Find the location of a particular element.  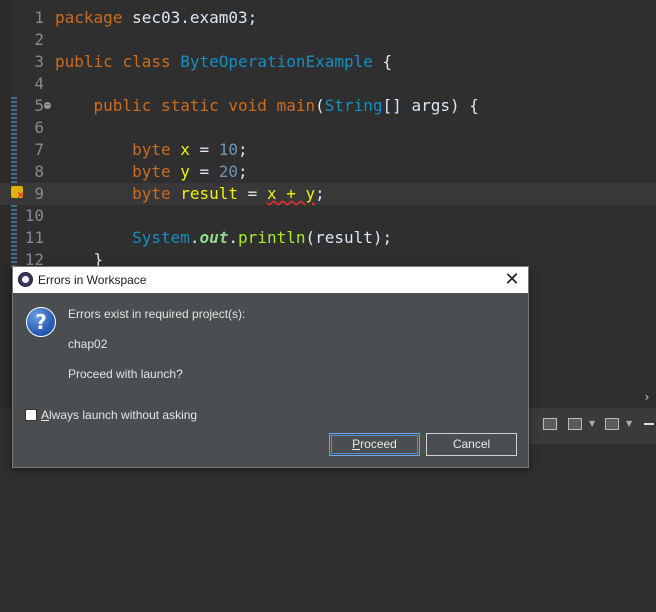

code-line: 7 byte x = 10; is located at coordinates (328, 150).